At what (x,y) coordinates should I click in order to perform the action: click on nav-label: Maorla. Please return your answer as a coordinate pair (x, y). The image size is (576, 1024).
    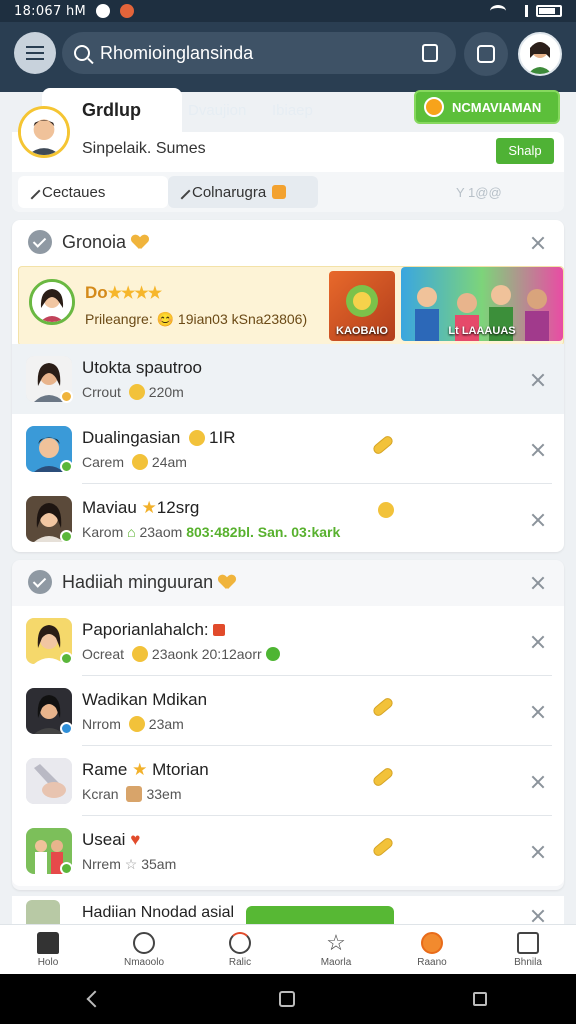
    Looking at the image, I should click on (336, 962).